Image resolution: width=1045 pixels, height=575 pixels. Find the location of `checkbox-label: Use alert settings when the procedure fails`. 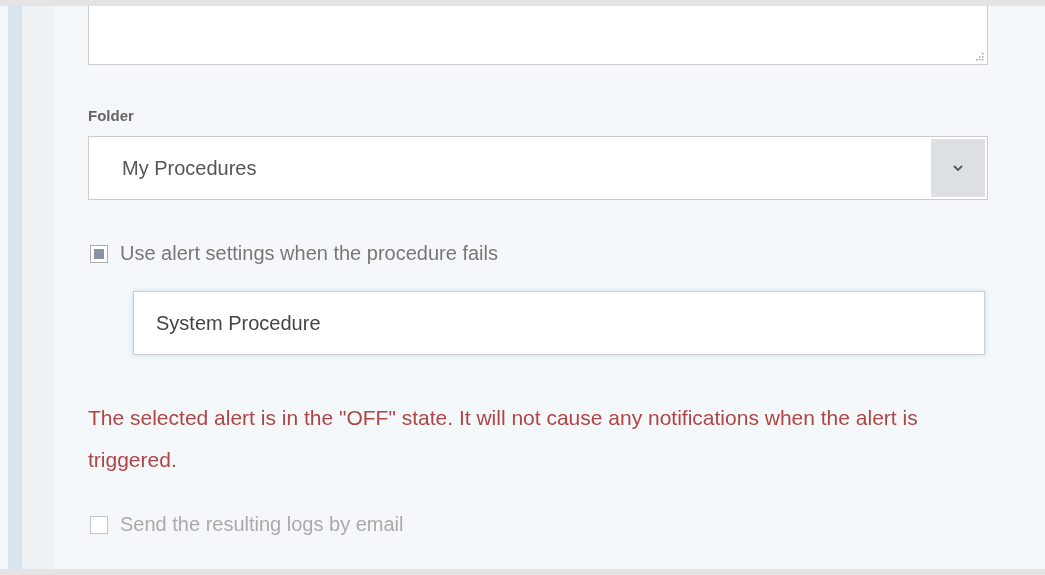

checkbox-label: Use alert settings when the procedure fails is located at coordinates (309, 253).